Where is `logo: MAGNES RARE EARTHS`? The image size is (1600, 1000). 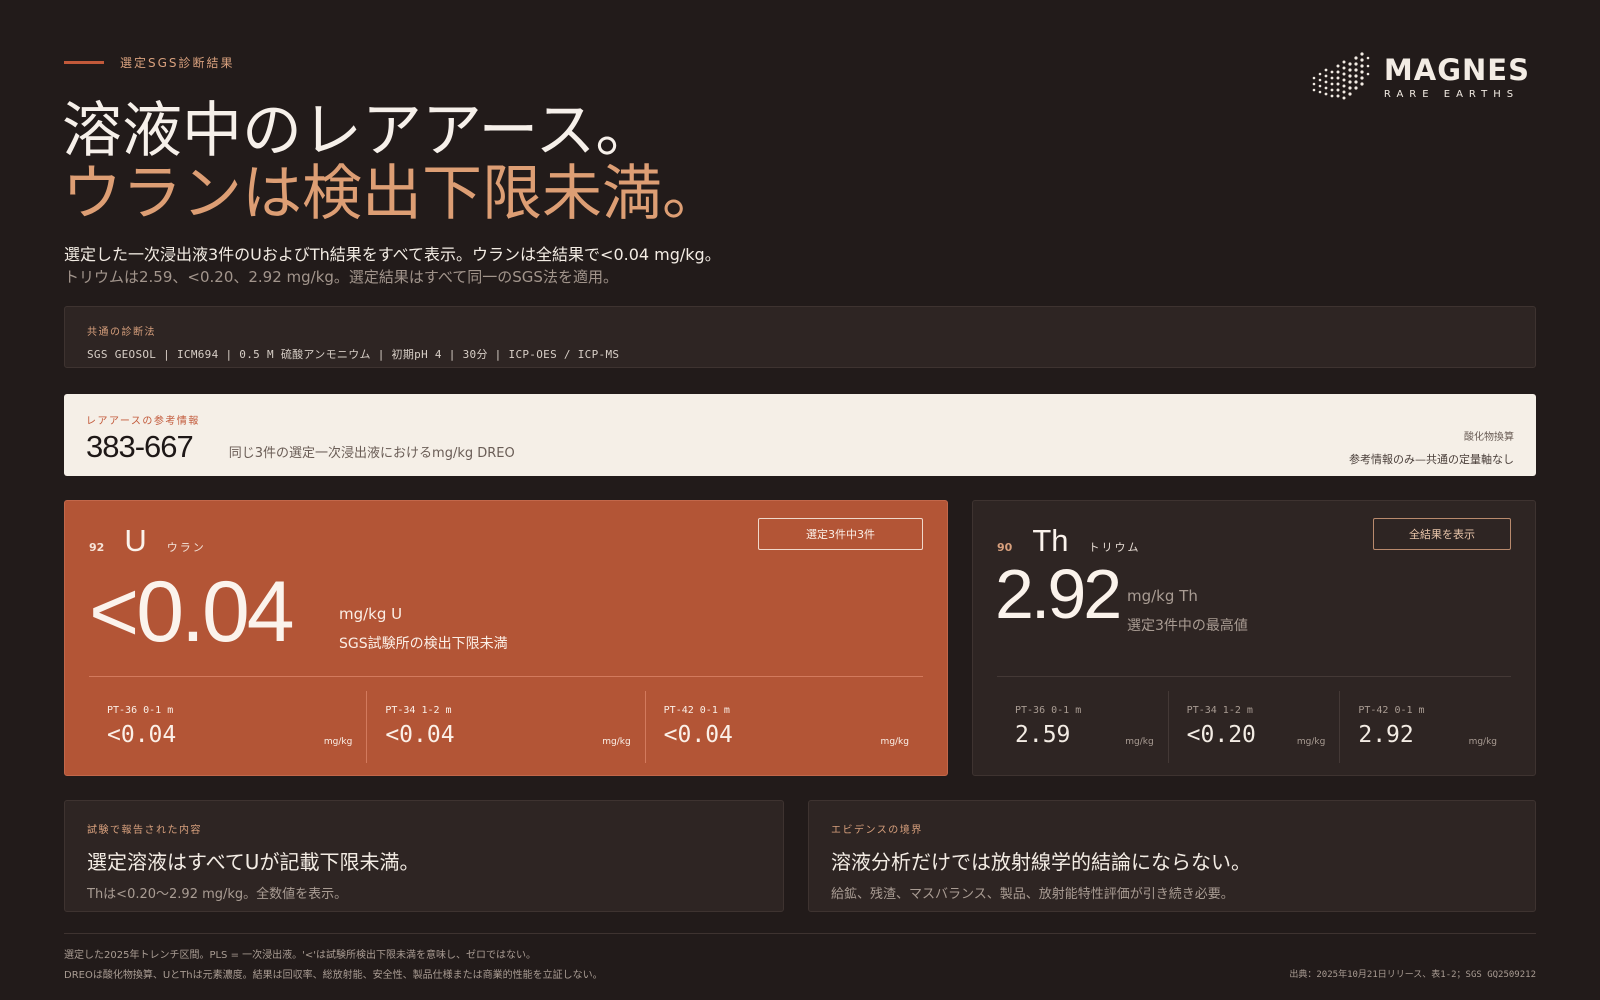
logo: MAGNES RARE EARTHS is located at coordinates (1420, 78).